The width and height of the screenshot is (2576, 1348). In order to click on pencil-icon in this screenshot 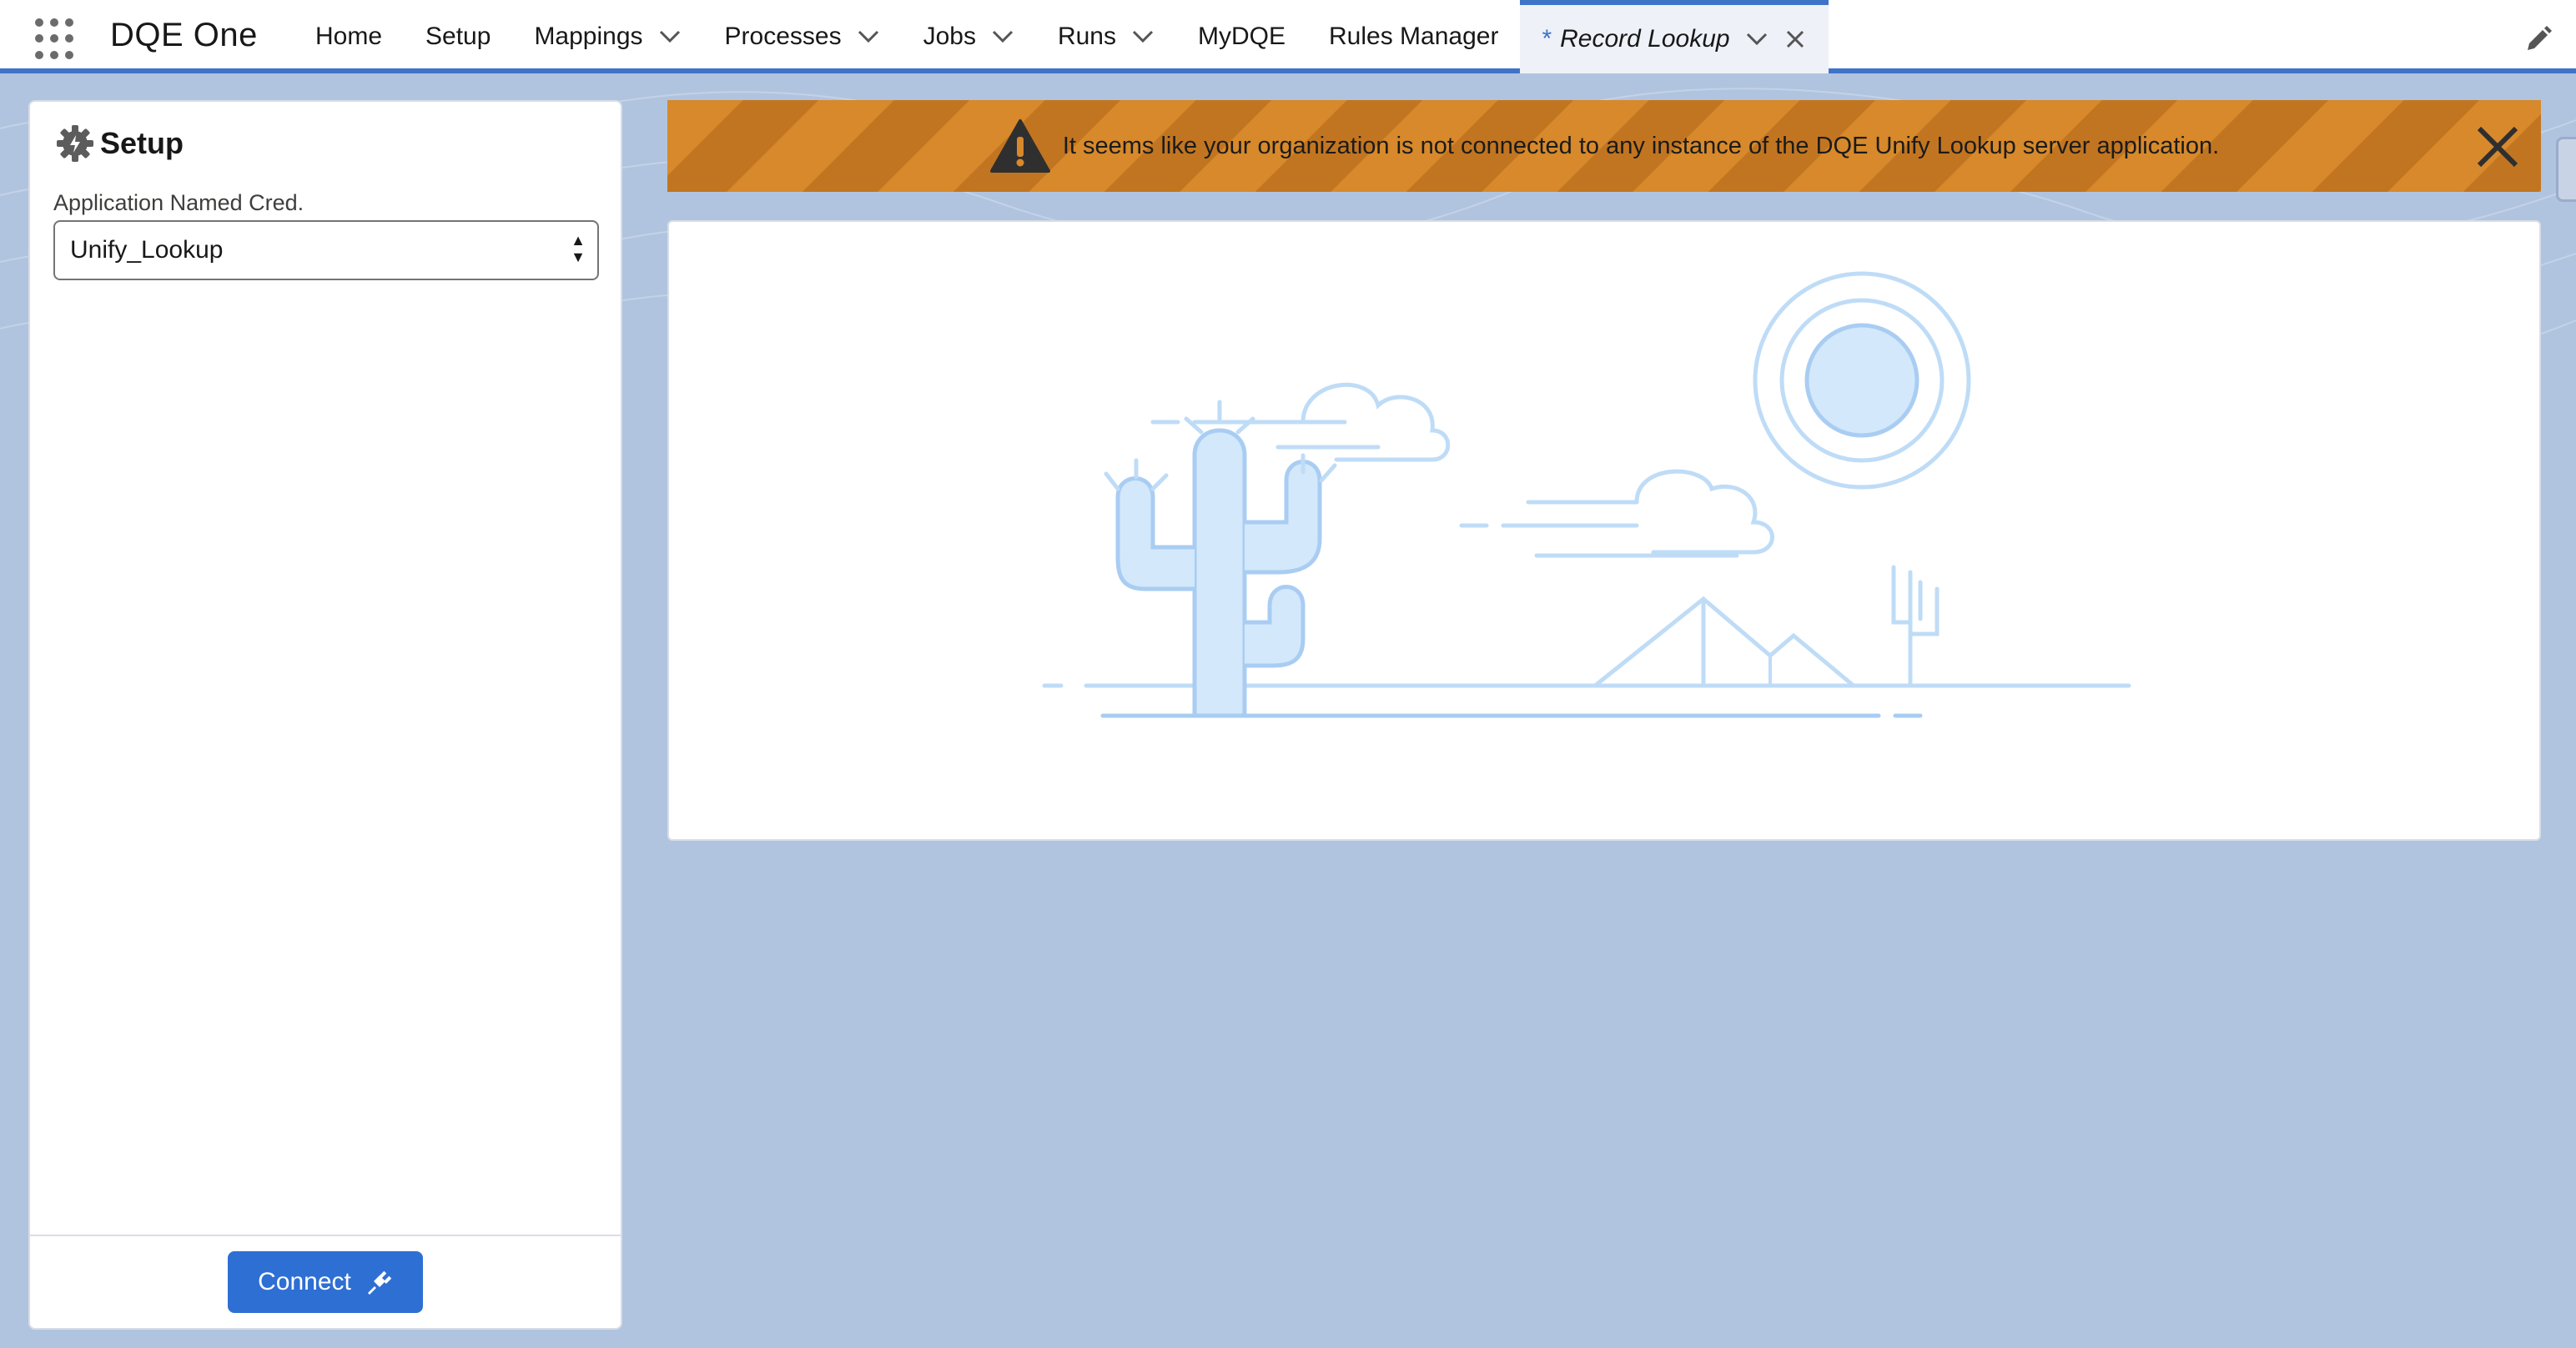, I will do `click(2538, 39)`.